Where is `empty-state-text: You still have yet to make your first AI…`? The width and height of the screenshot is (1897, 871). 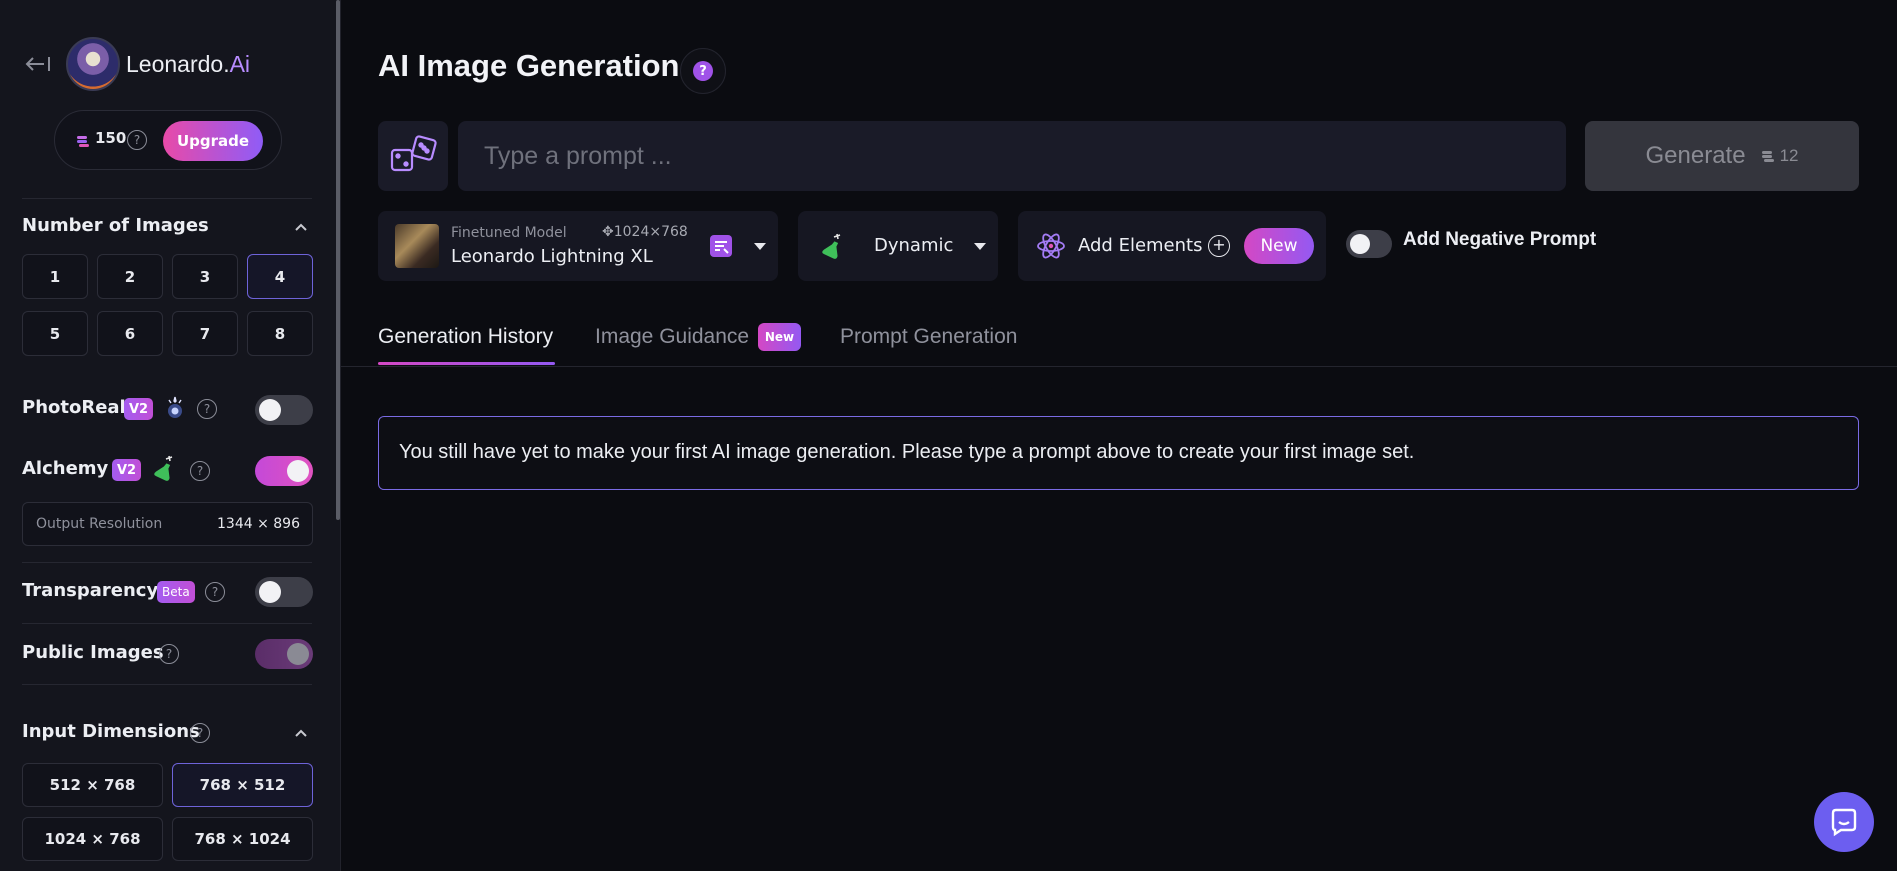 empty-state-text: You still have yet to make your first AI… is located at coordinates (907, 452).